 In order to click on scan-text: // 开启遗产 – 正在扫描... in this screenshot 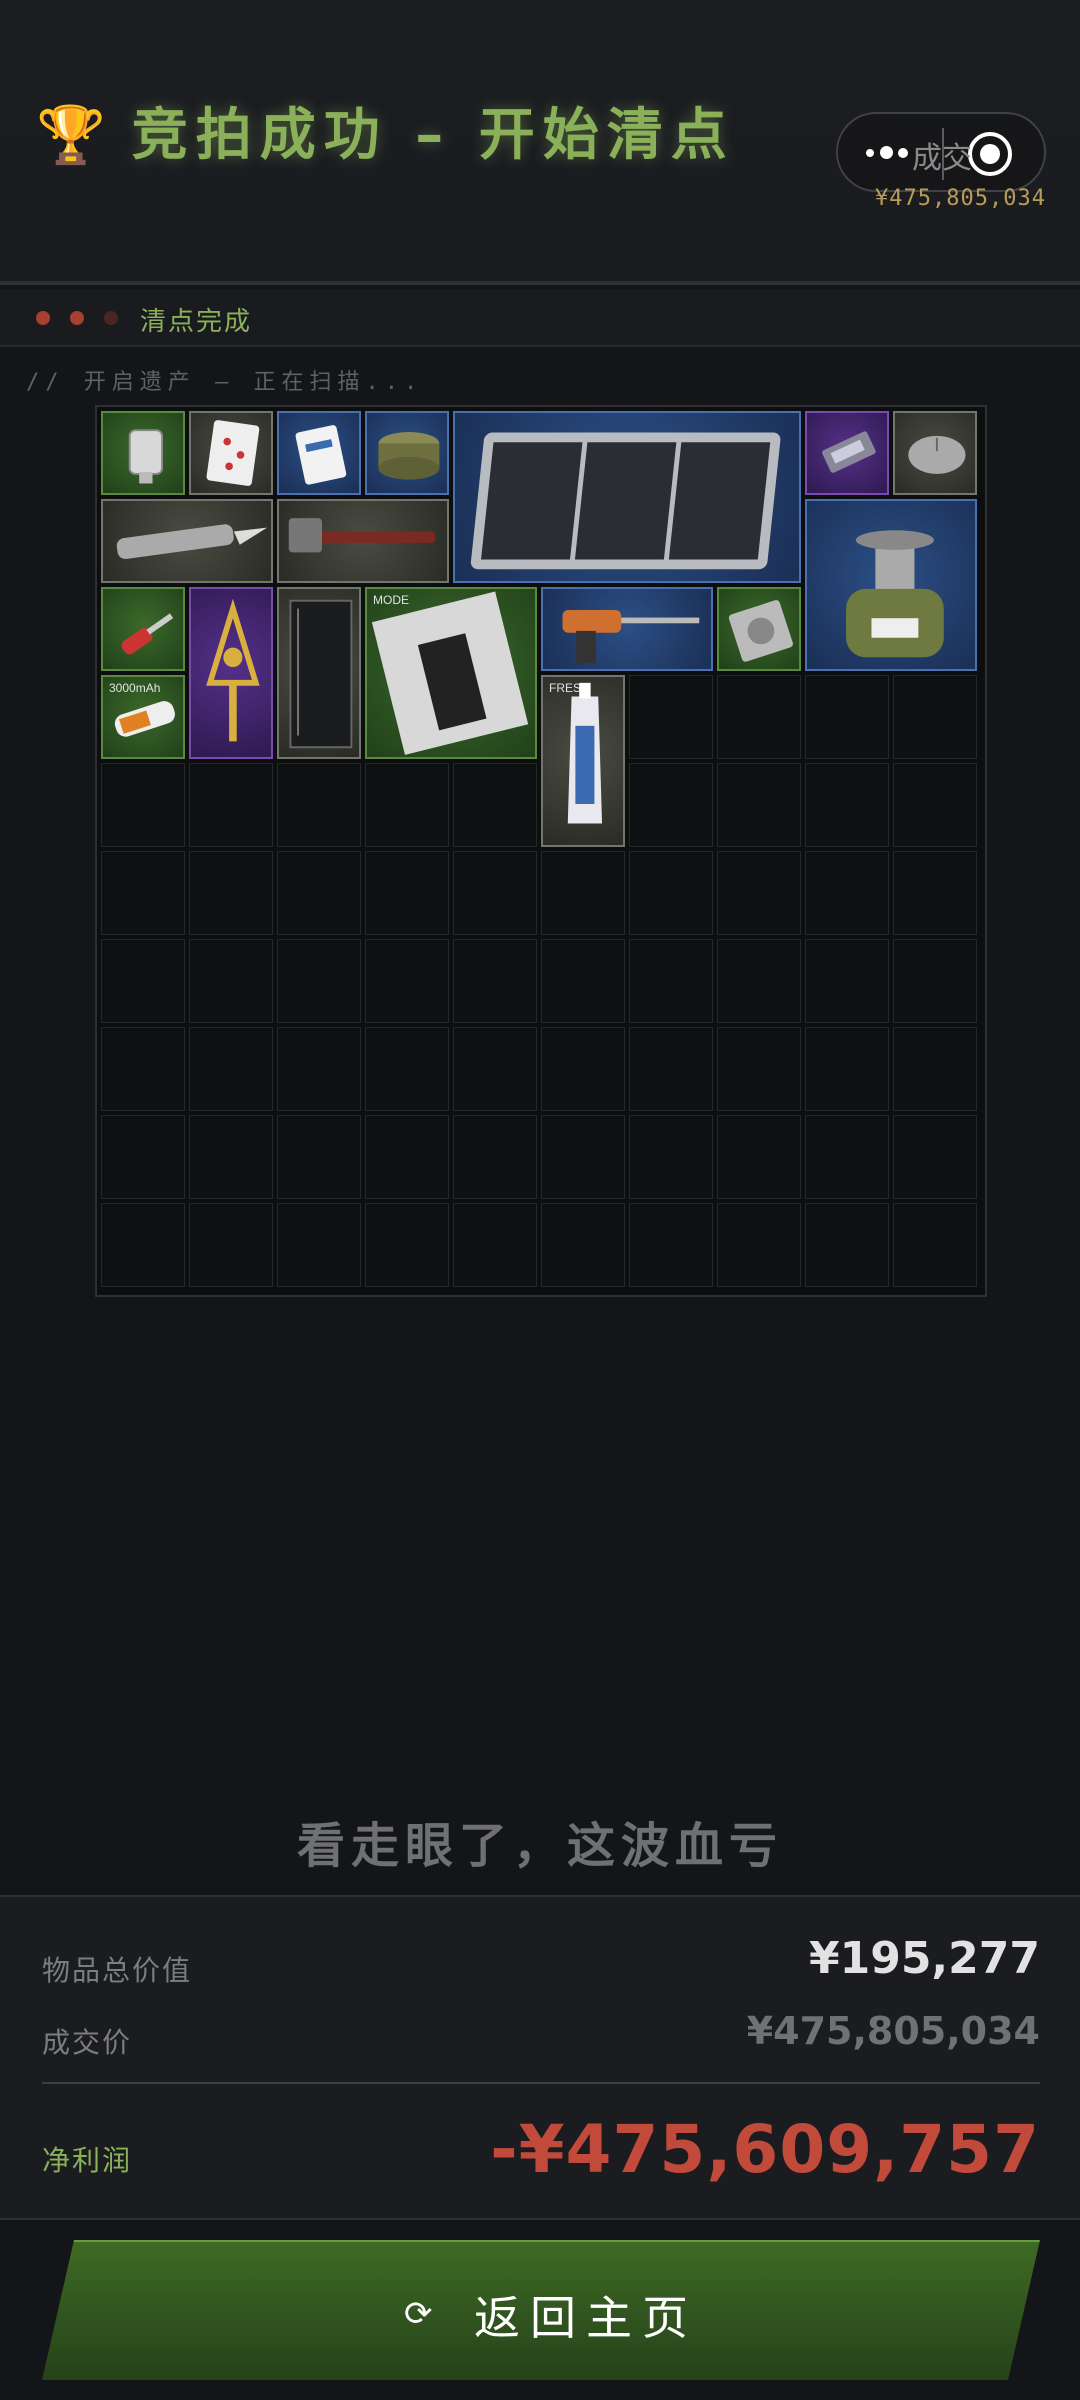, I will do `click(225, 382)`.